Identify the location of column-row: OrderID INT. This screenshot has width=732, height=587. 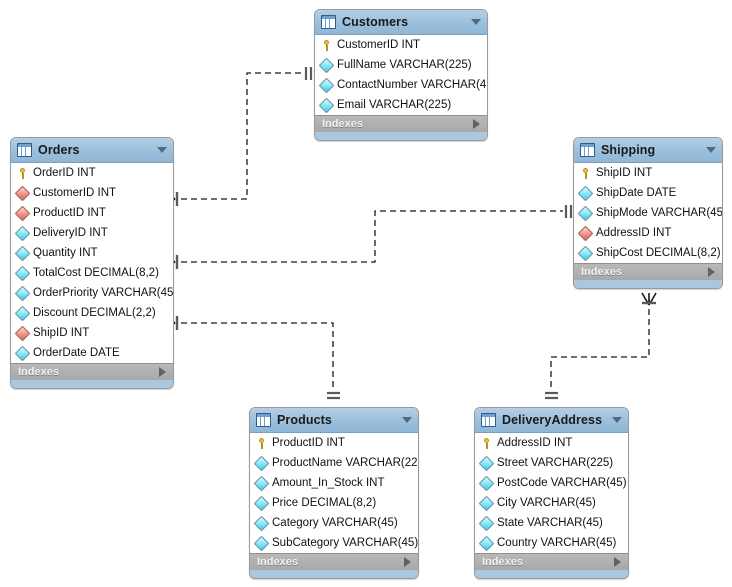
(92, 173).